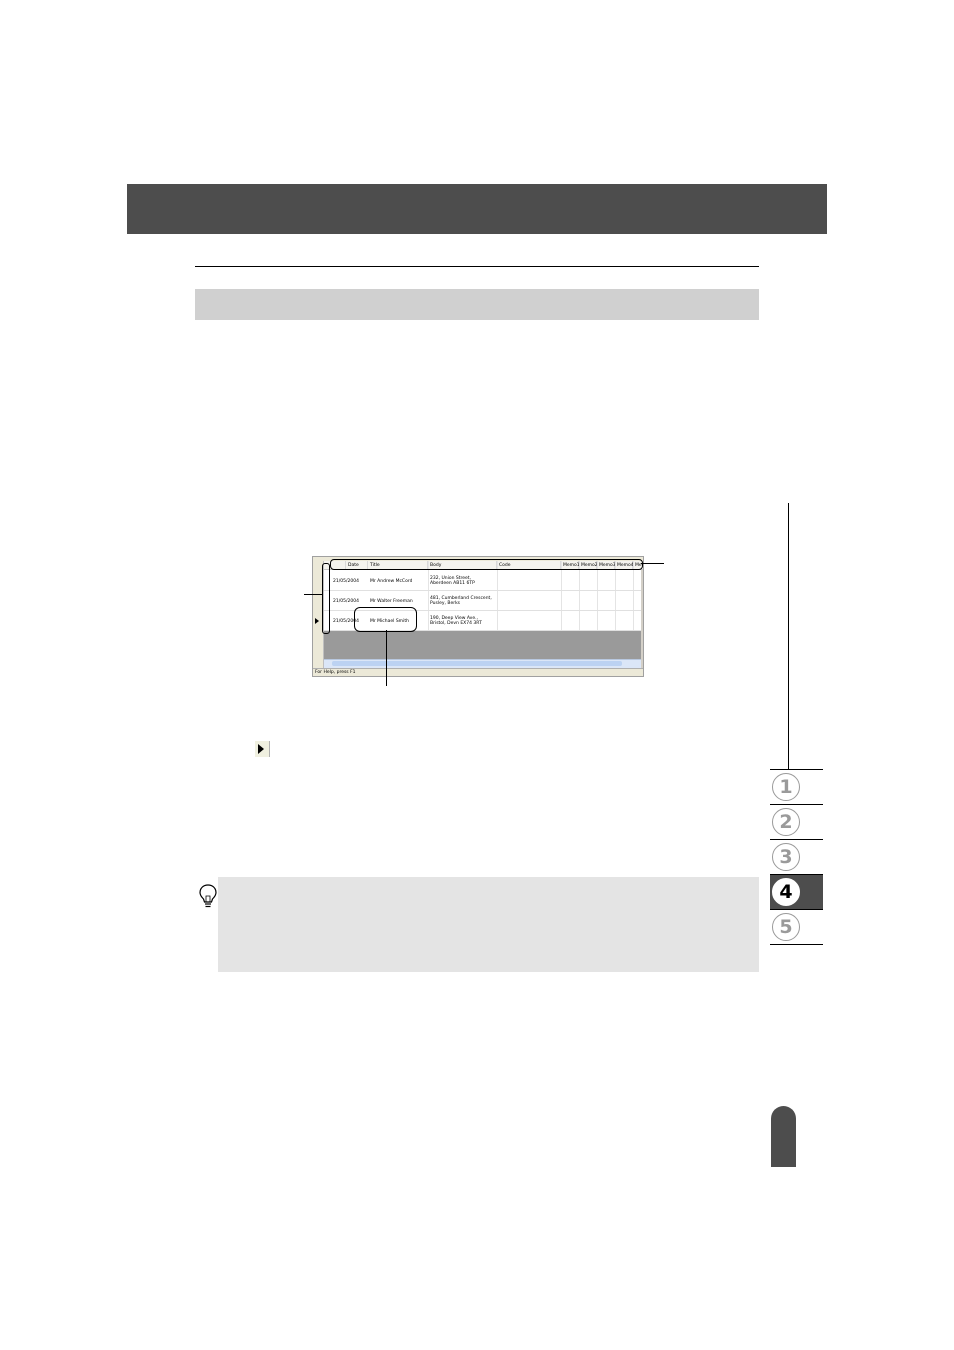 The height and width of the screenshot is (1350, 954). I want to click on field-names-callout, so click(486, 564).